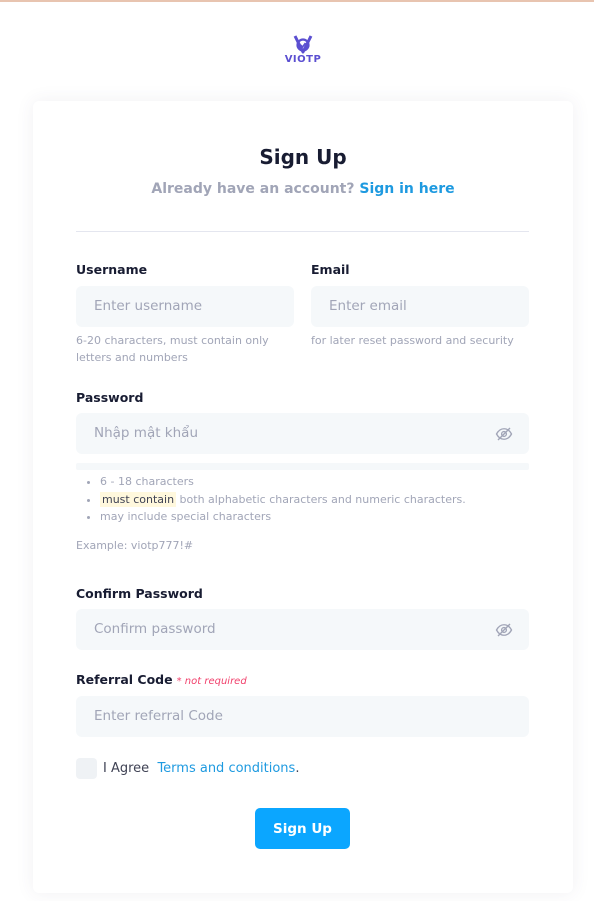 Image resolution: width=594 pixels, height=901 pixels. Describe the element at coordinates (110, 397) in the screenshot. I see `password-label: Password` at that location.